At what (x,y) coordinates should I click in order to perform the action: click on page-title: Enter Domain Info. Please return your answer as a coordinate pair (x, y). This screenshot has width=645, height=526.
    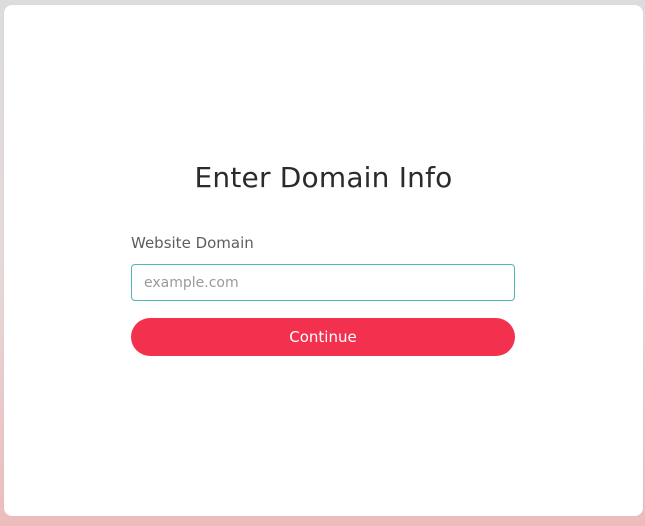
    Looking at the image, I should click on (323, 177).